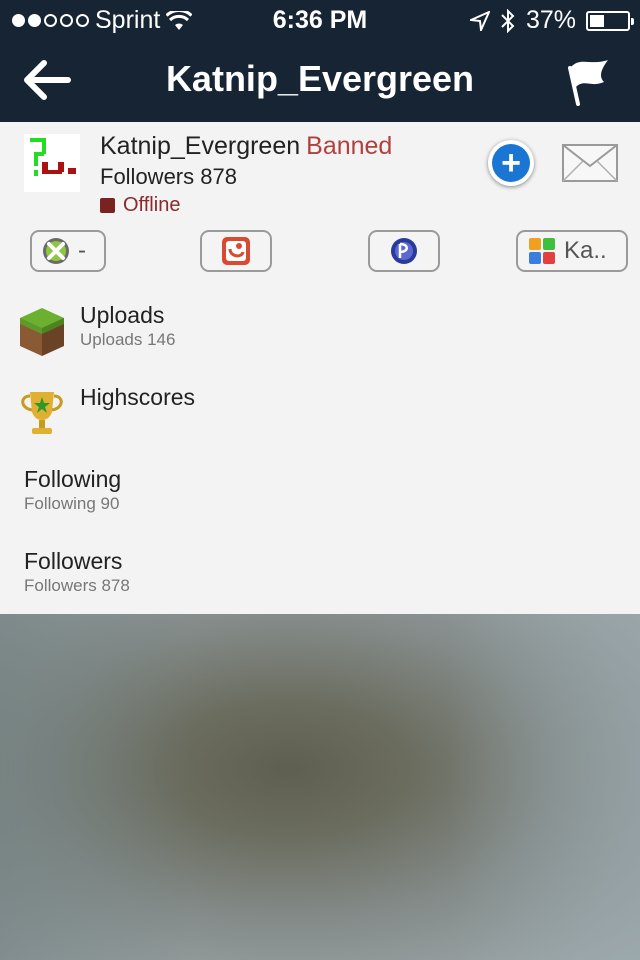  Describe the element at coordinates (320, 334) in the screenshot. I see `uploads-row: Uploads Uploads 146` at that location.